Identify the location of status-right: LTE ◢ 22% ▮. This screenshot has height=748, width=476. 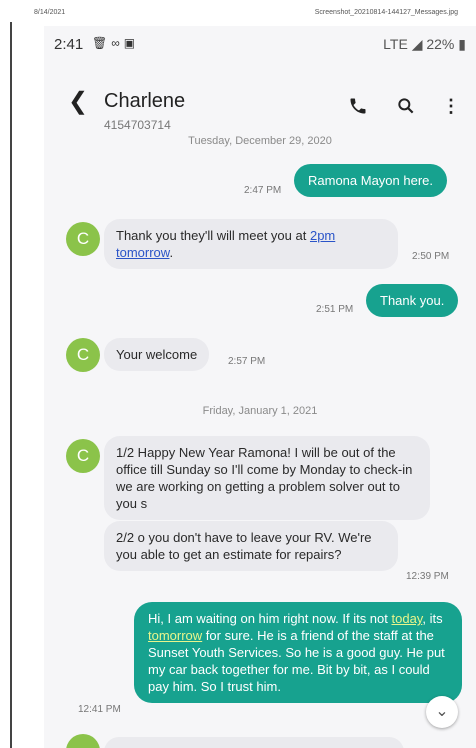
(424, 44).